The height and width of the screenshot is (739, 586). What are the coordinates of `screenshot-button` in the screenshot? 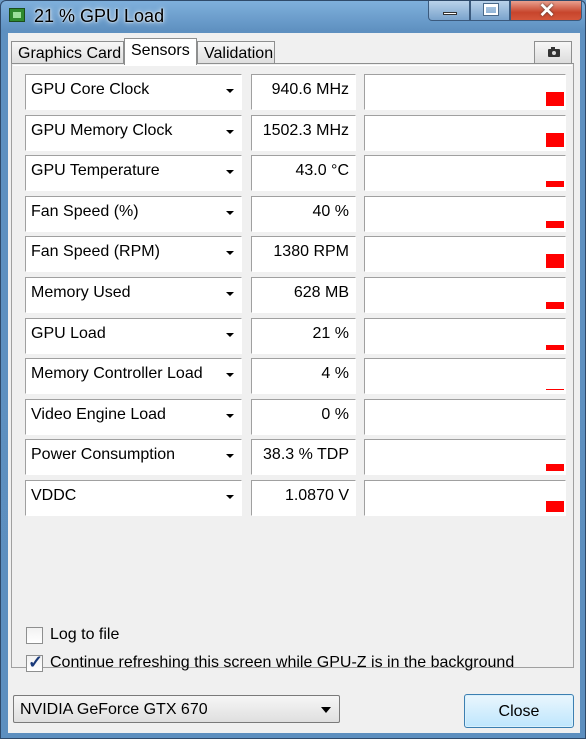 It's located at (553, 52).